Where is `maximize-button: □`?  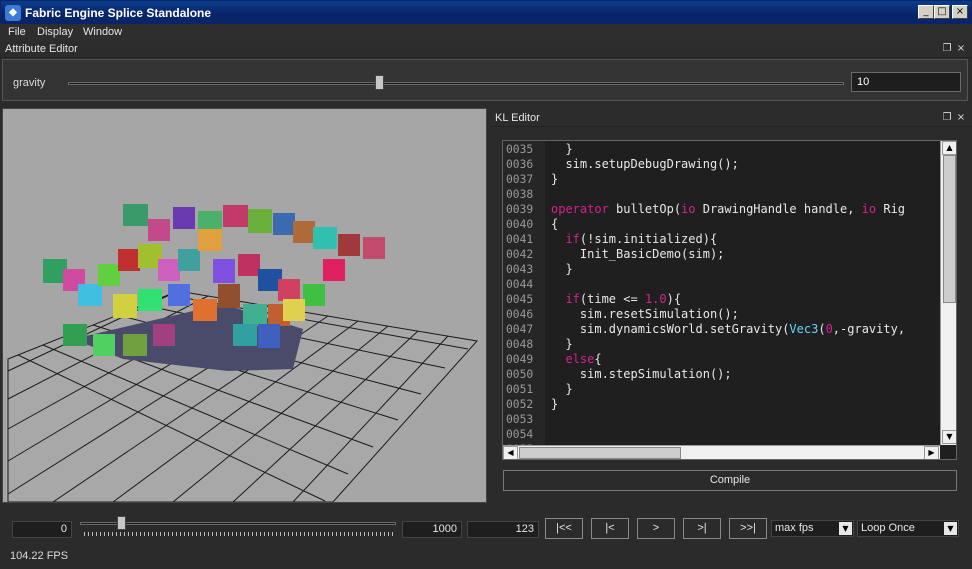 maximize-button: □ is located at coordinates (942, 12).